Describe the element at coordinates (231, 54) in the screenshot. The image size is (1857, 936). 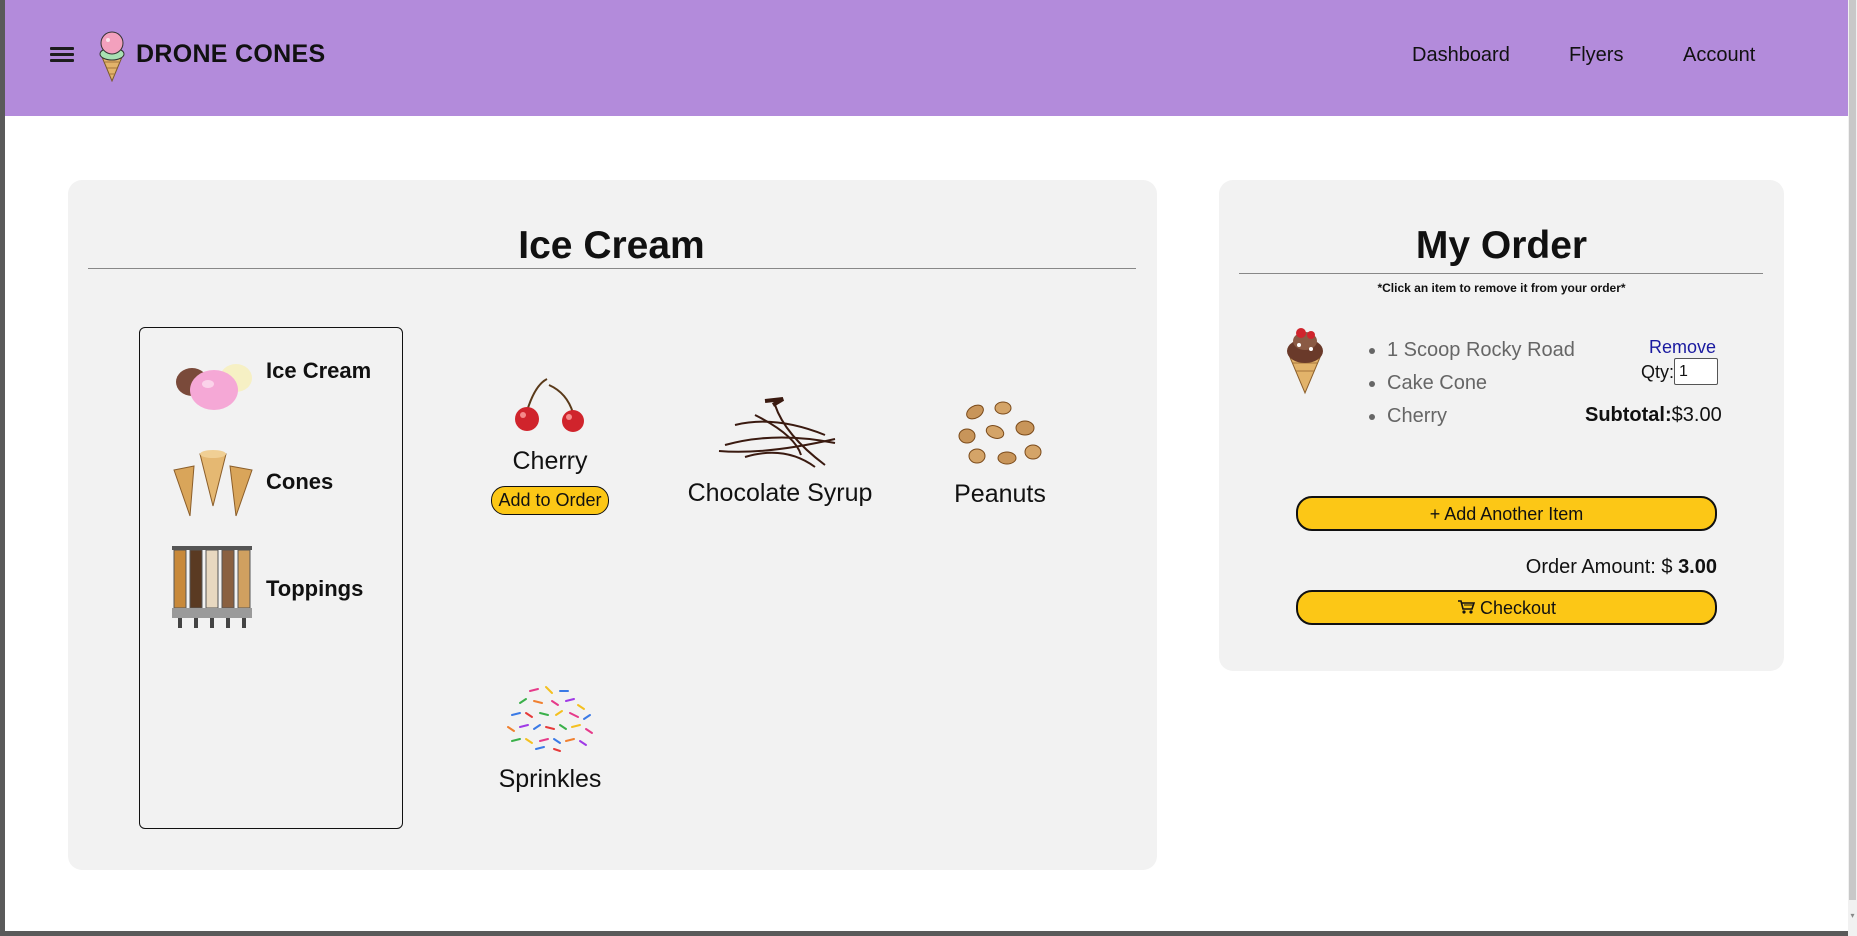
I see `brand-name: DRONE CONES` at that location.